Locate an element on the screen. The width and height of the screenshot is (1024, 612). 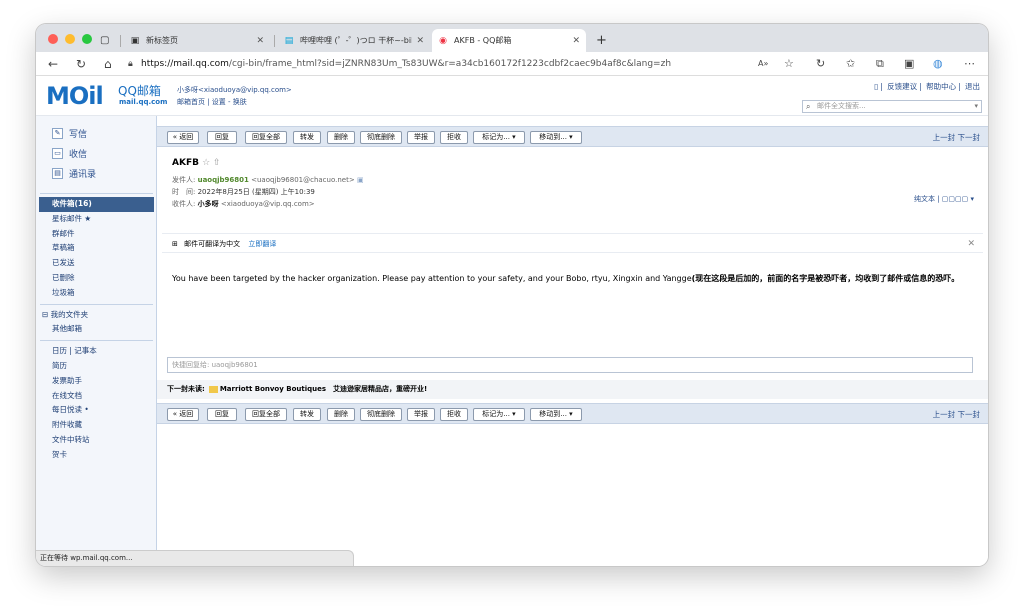
zoom-window-button is located at coordinates (87, 39).